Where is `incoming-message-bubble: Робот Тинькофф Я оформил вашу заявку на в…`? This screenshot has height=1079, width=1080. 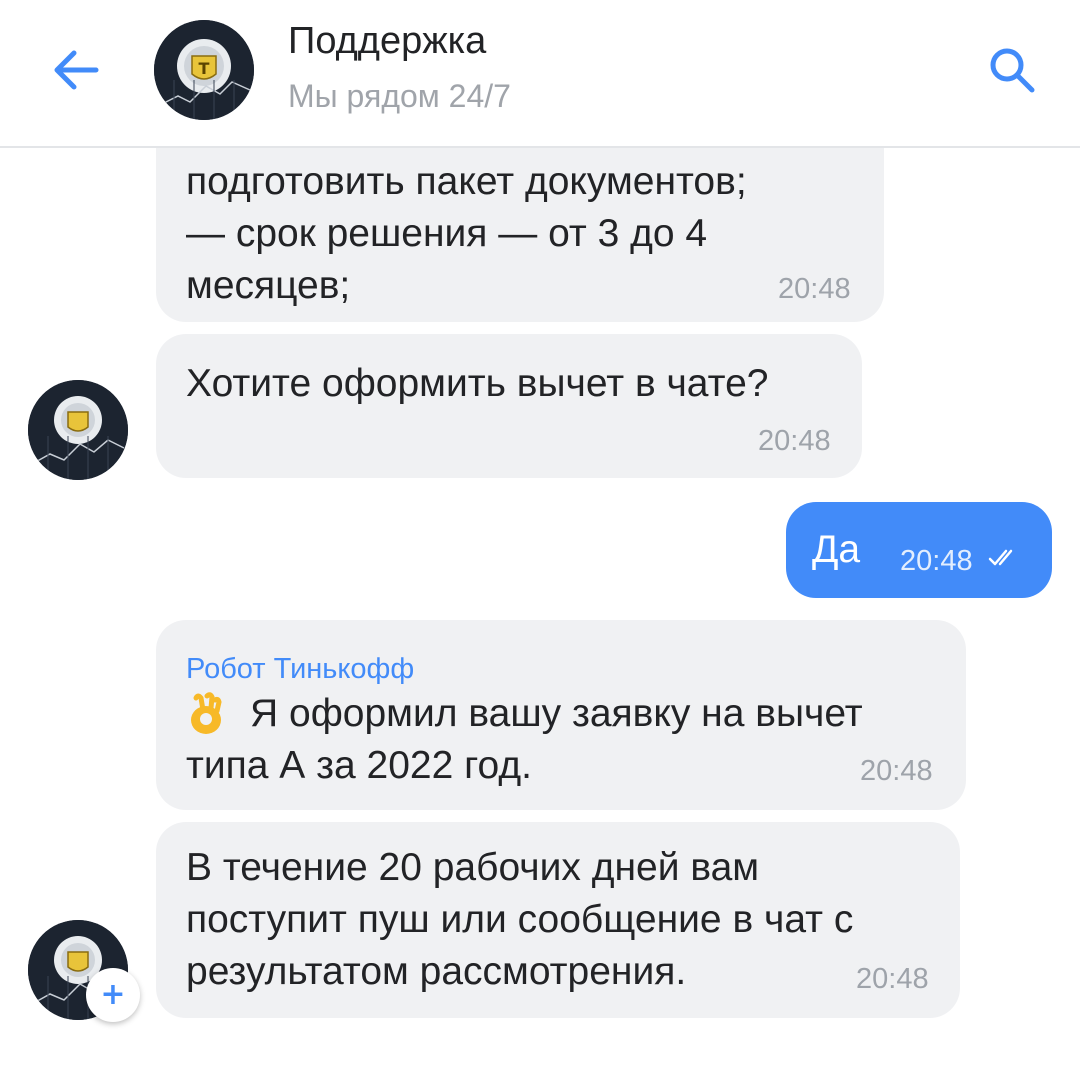 incoming-message-bubble: Робот Тинькофф Я оформил вашу заявку на в… is located at coordinates (561, 715).